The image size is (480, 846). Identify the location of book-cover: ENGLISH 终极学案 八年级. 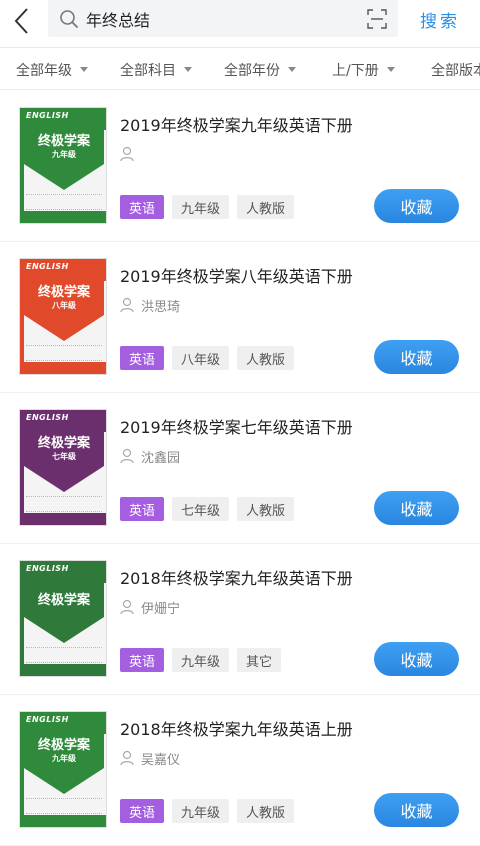
(63, 316).